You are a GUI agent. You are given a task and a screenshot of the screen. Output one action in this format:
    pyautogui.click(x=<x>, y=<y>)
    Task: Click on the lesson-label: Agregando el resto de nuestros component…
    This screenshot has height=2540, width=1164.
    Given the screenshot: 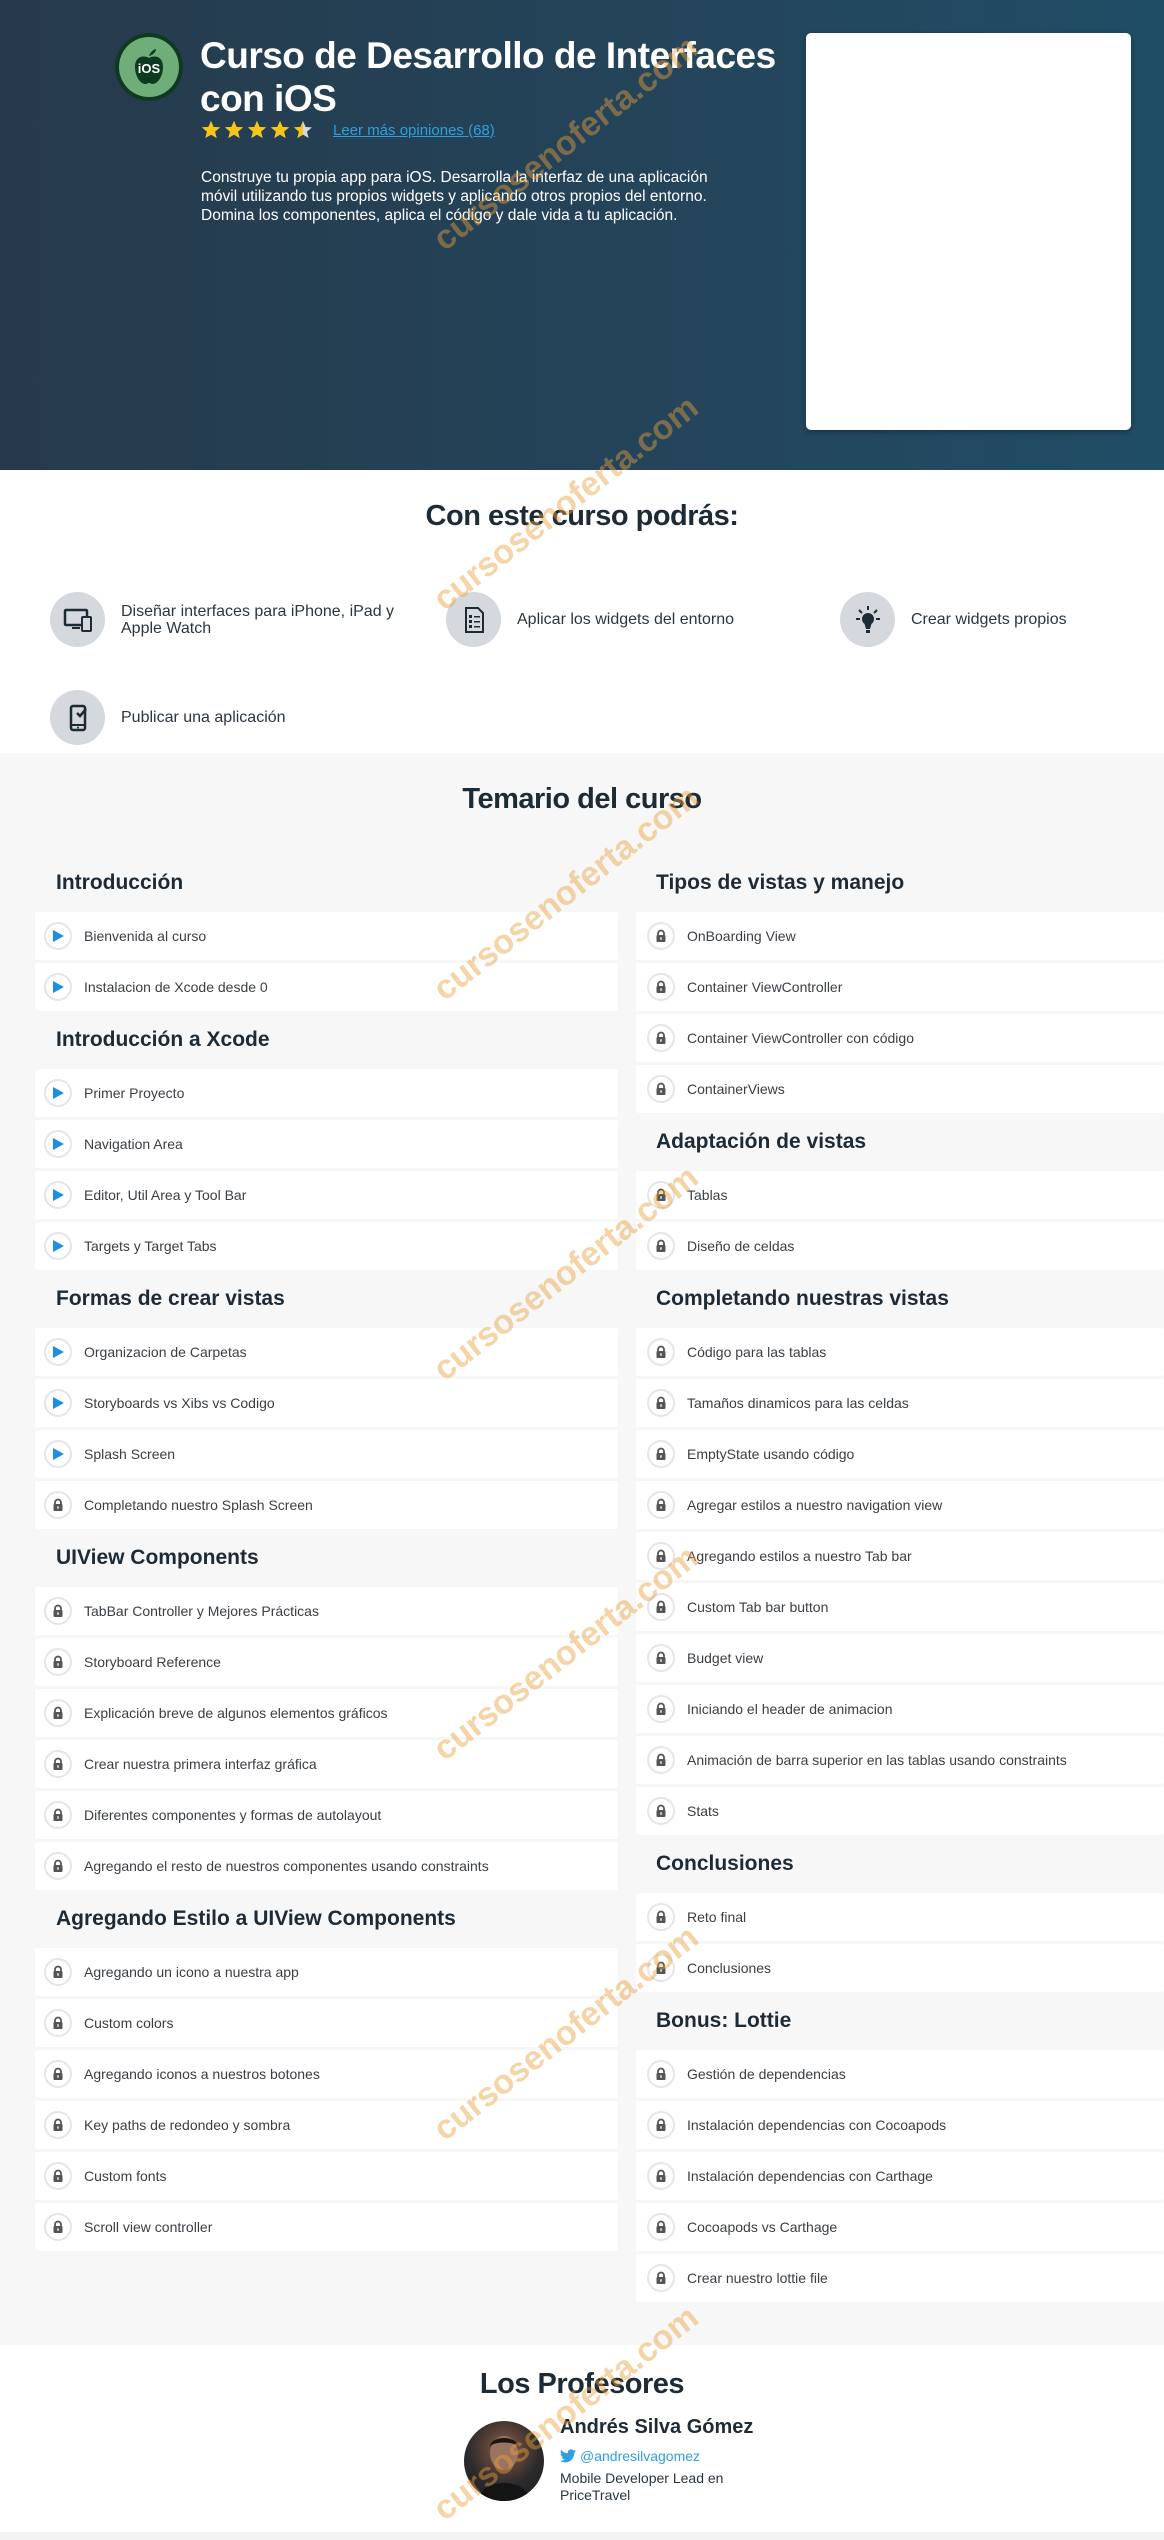 What is the action you would take?
    pyautogui.click(x=286, y=1866)
    